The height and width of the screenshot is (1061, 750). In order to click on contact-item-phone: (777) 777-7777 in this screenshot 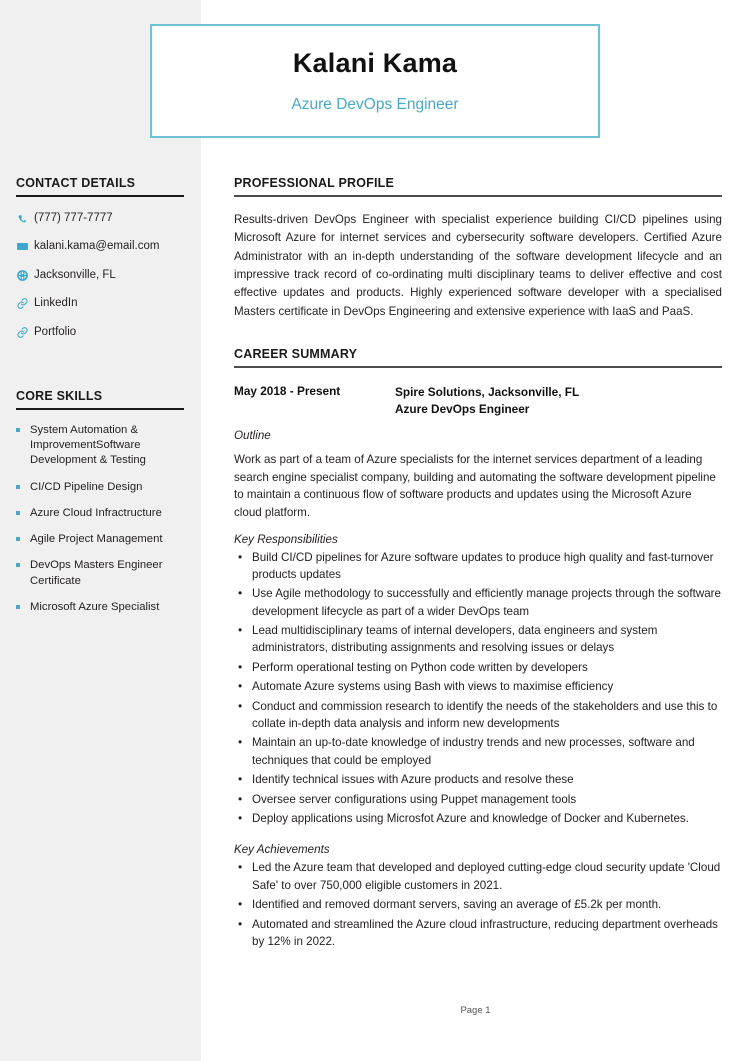, I will do `click(100, 218)`.